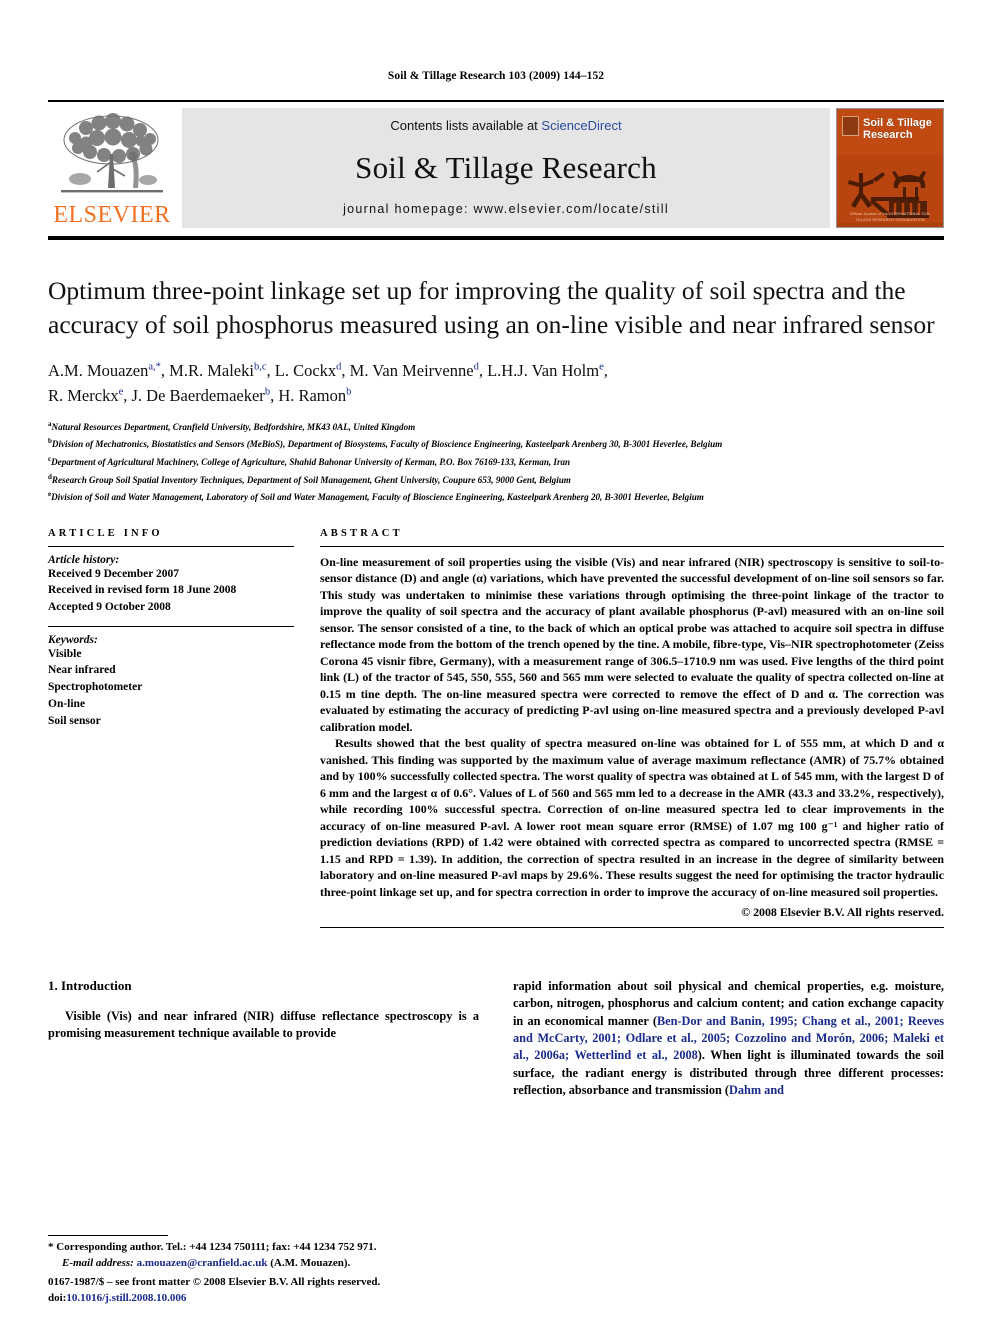 Image resolution: width=992 pixels, height=1323 pixels. I want to click on doi-line: doi:10.1016/j.still.2008.10.006, so click(278, 1299).